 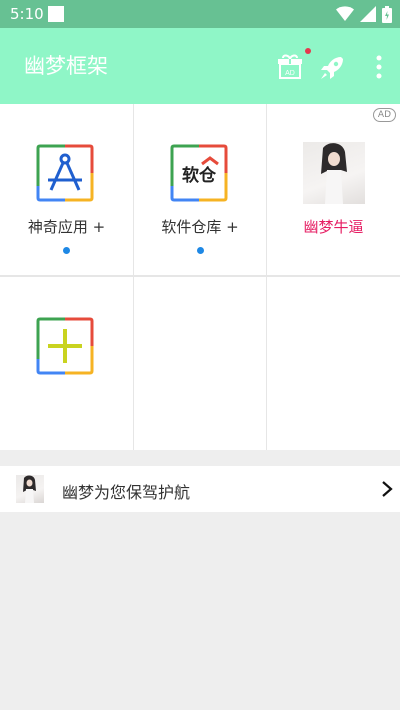 I want to click on signal-icon, so click(x=368, y=14).